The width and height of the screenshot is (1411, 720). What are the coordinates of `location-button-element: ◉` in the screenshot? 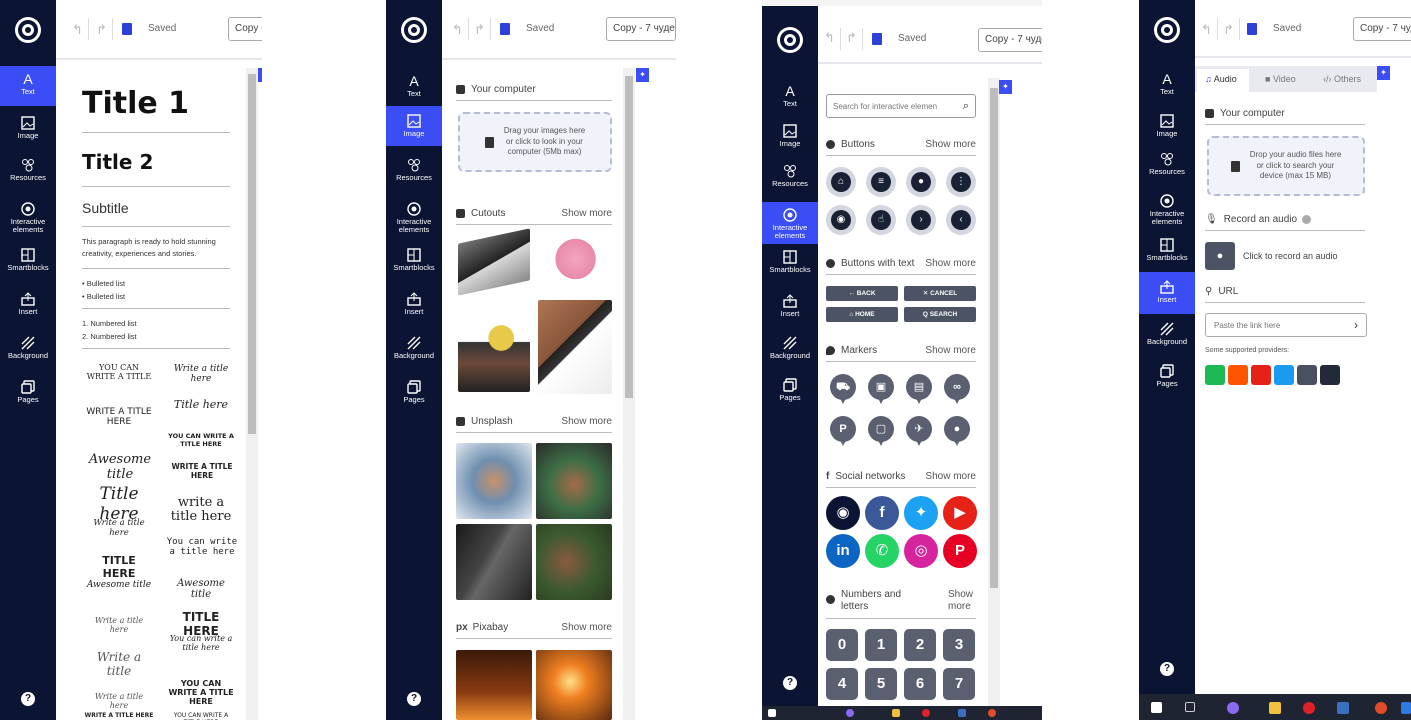 It's located at (841, 220).